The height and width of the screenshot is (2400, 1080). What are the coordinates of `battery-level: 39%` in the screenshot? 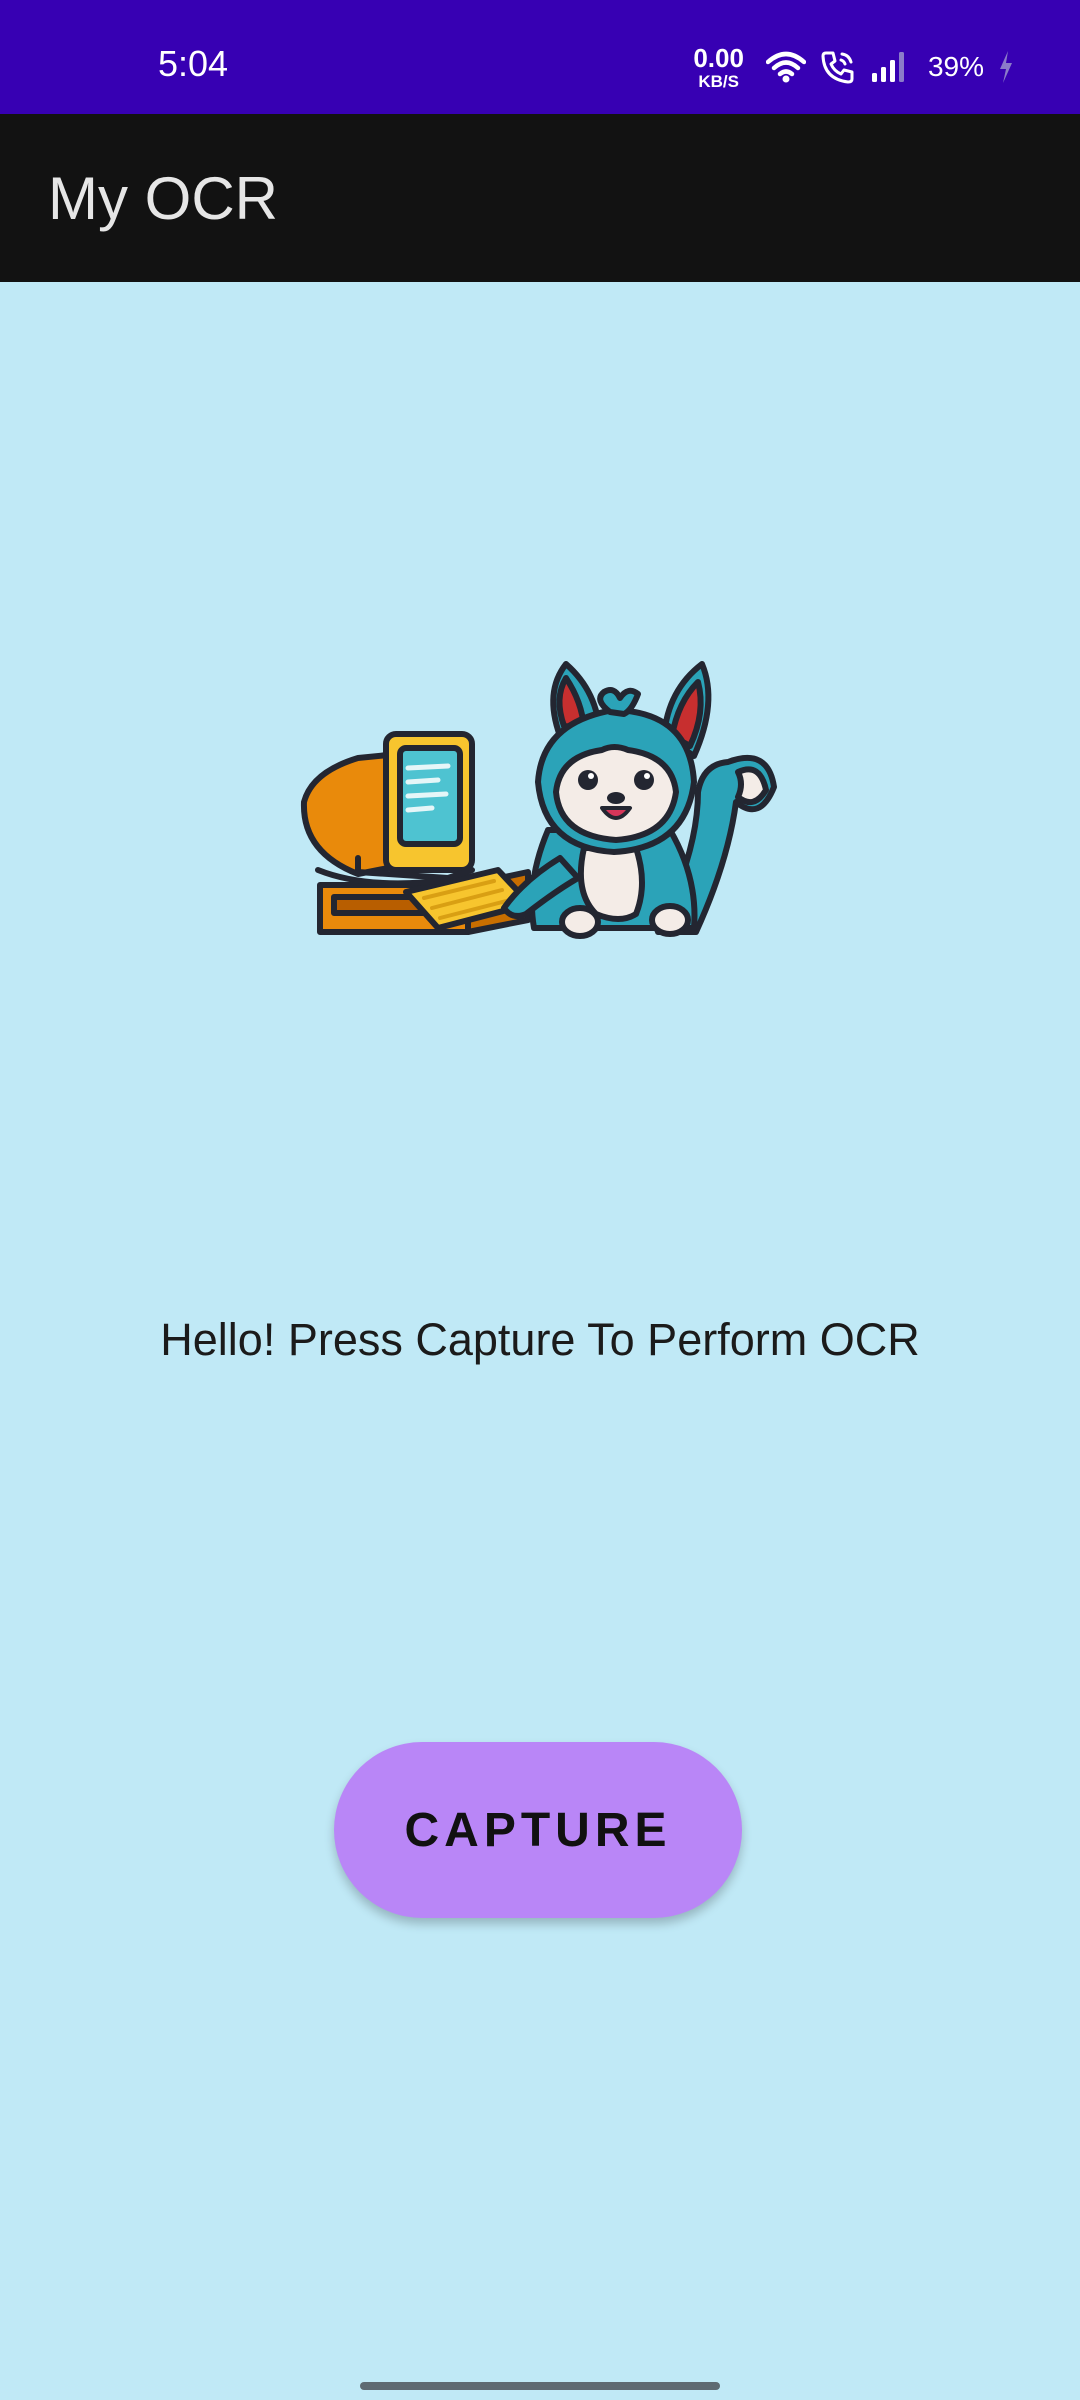 It's located at (955, 66).